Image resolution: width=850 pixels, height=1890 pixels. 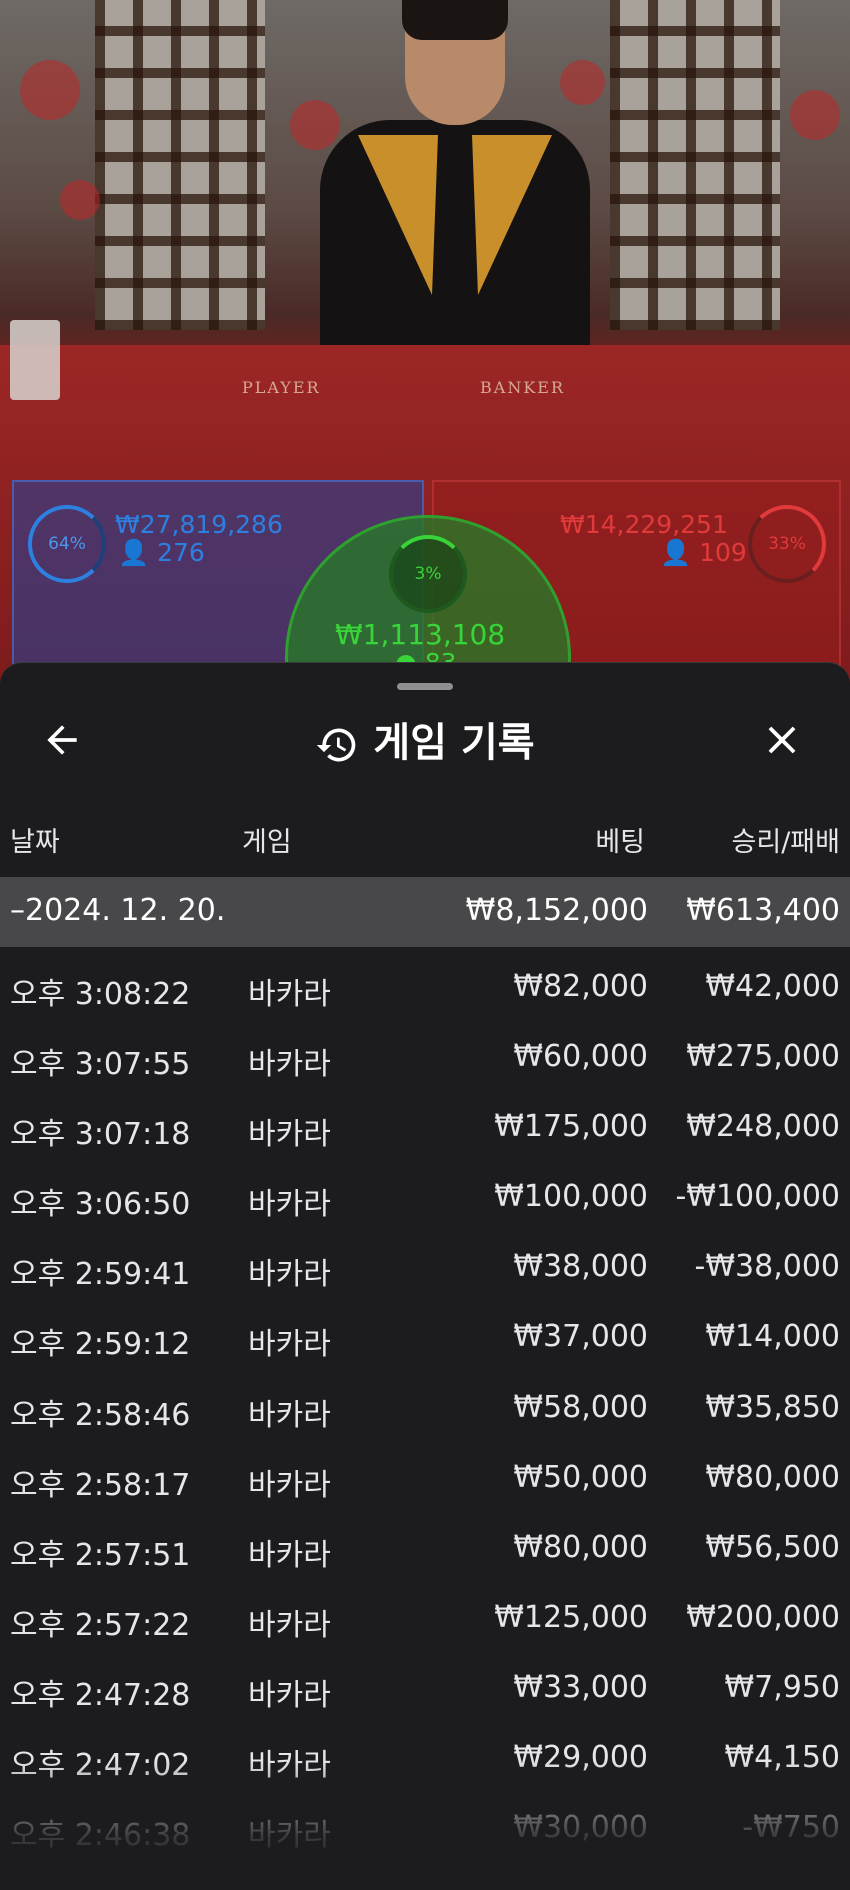 What do you see at coordinates (580, 1477) in the screenshot?
I see `row-bet: ₩50,000` at bounding box center [580, 1477].